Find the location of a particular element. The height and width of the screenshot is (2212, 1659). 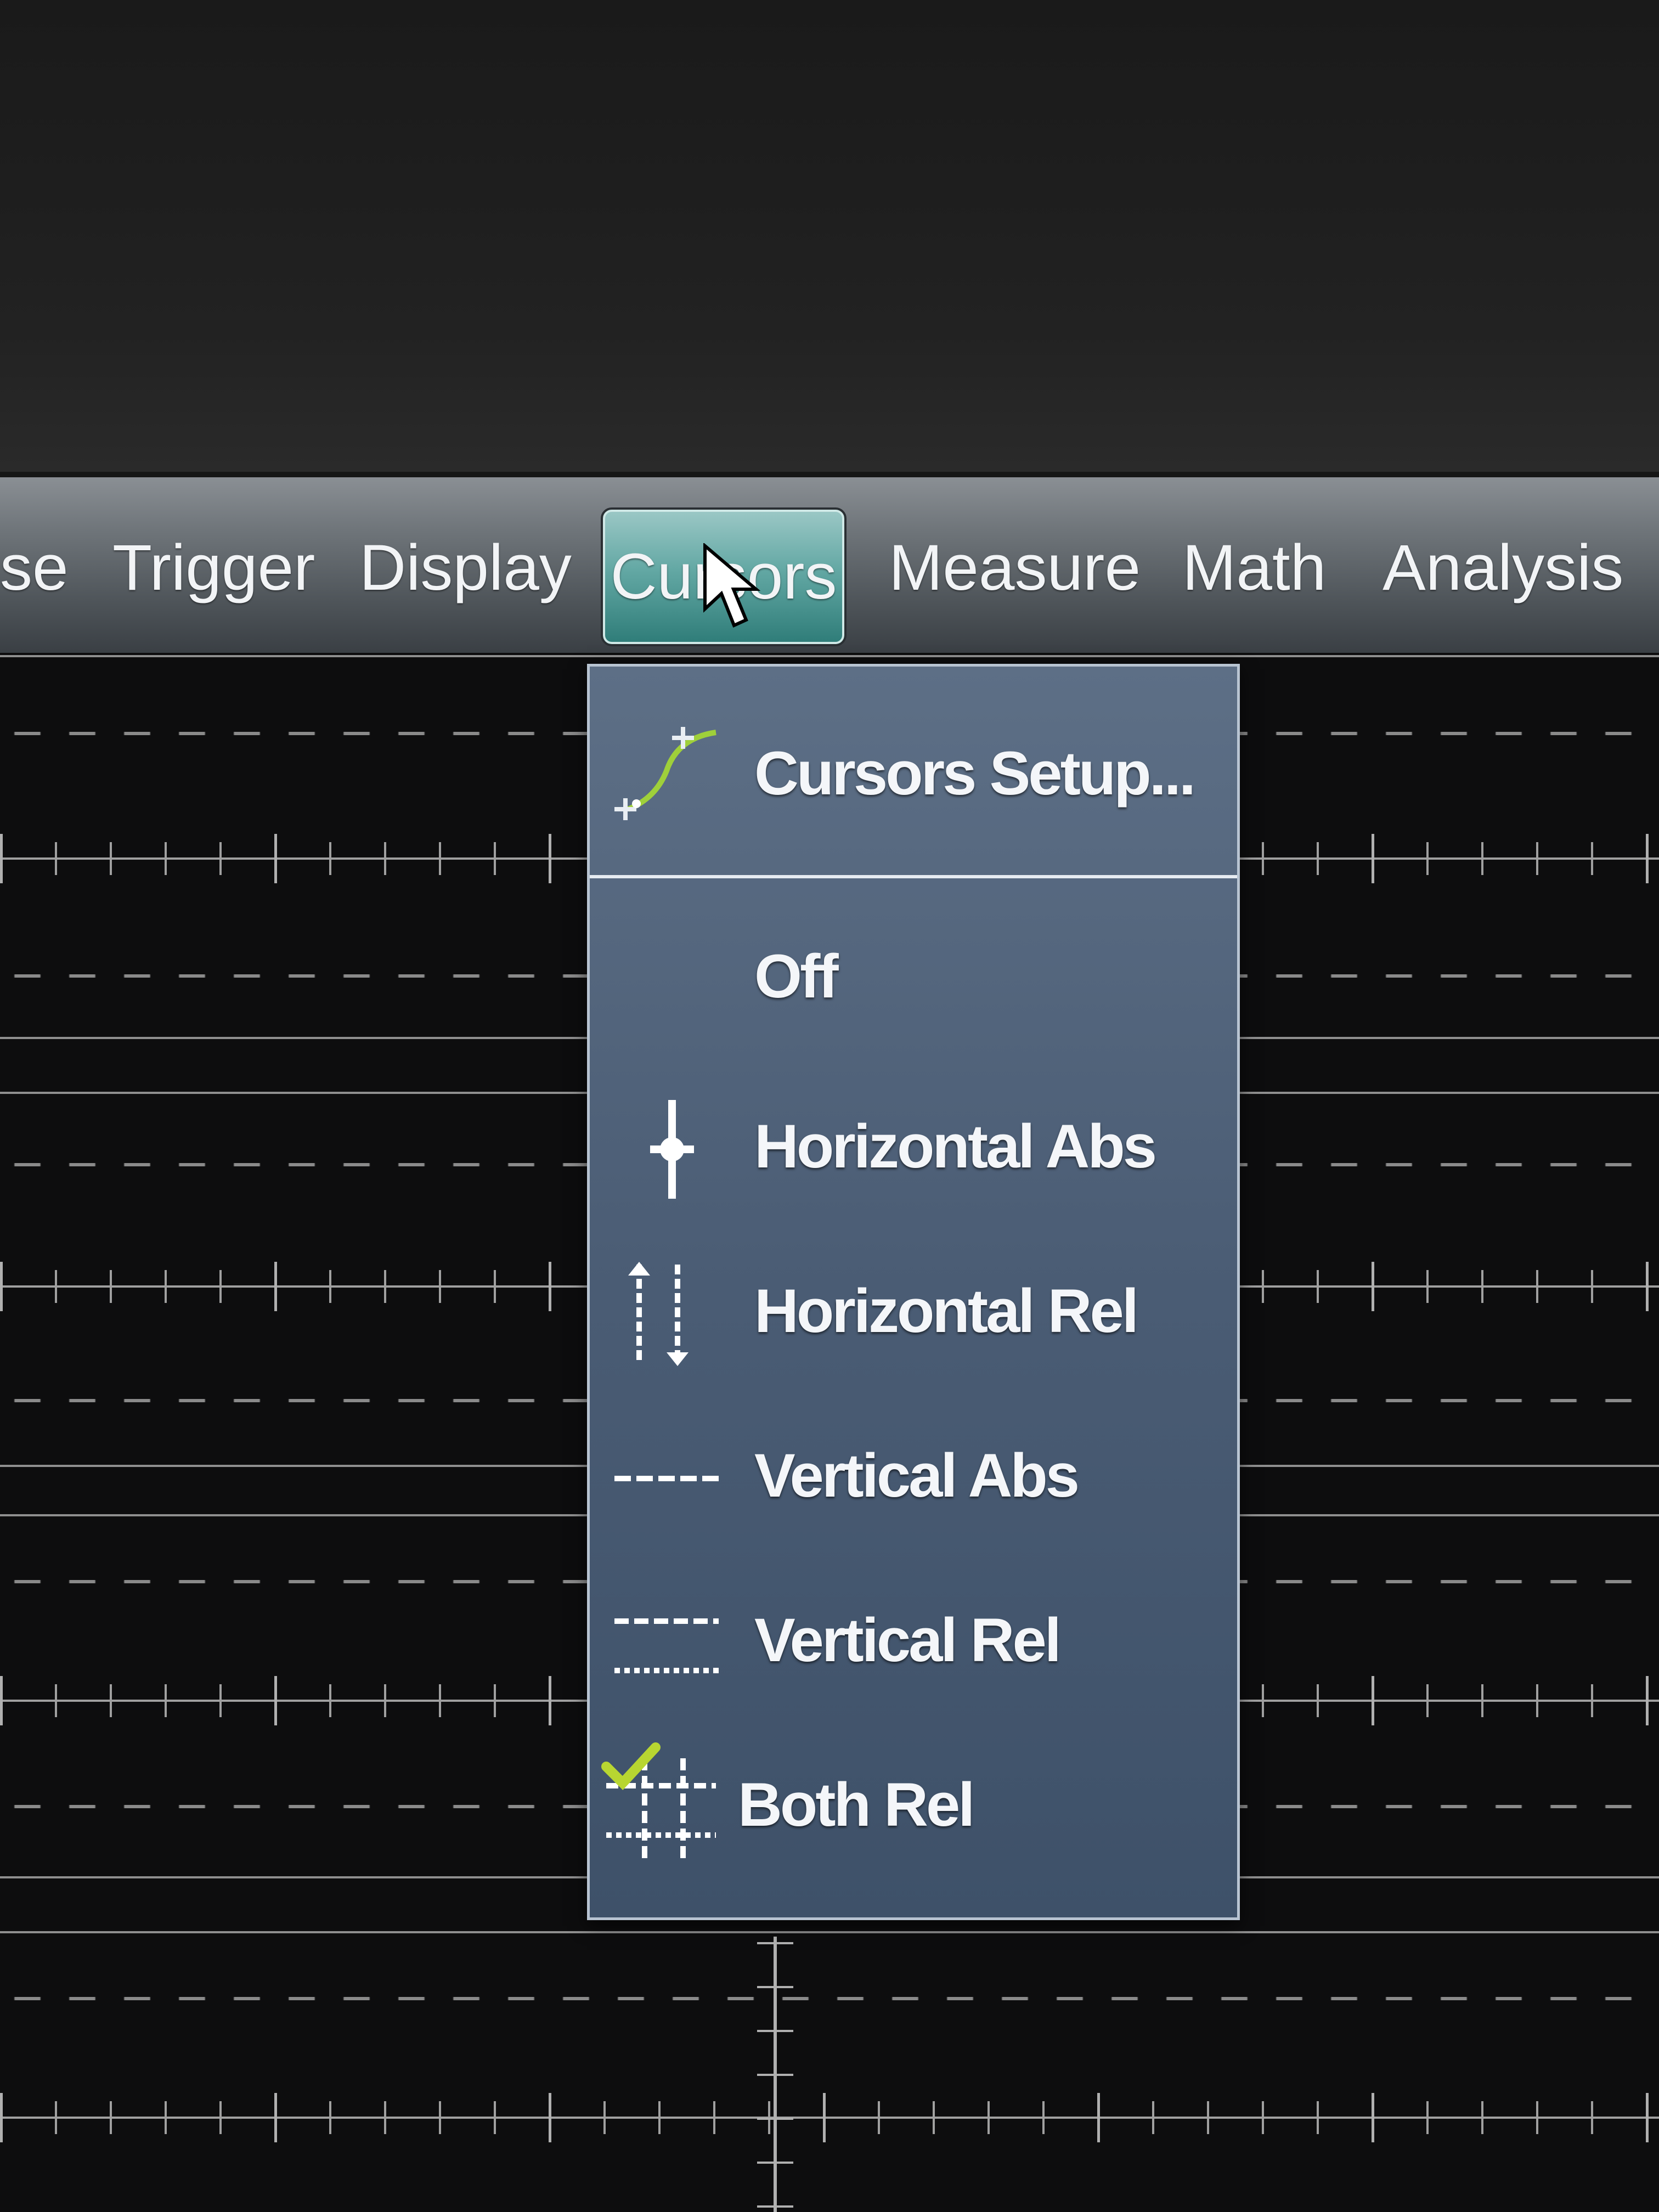

menu-option-vertical-abs: Vertical Abs is located at coordinates (914, 1479).